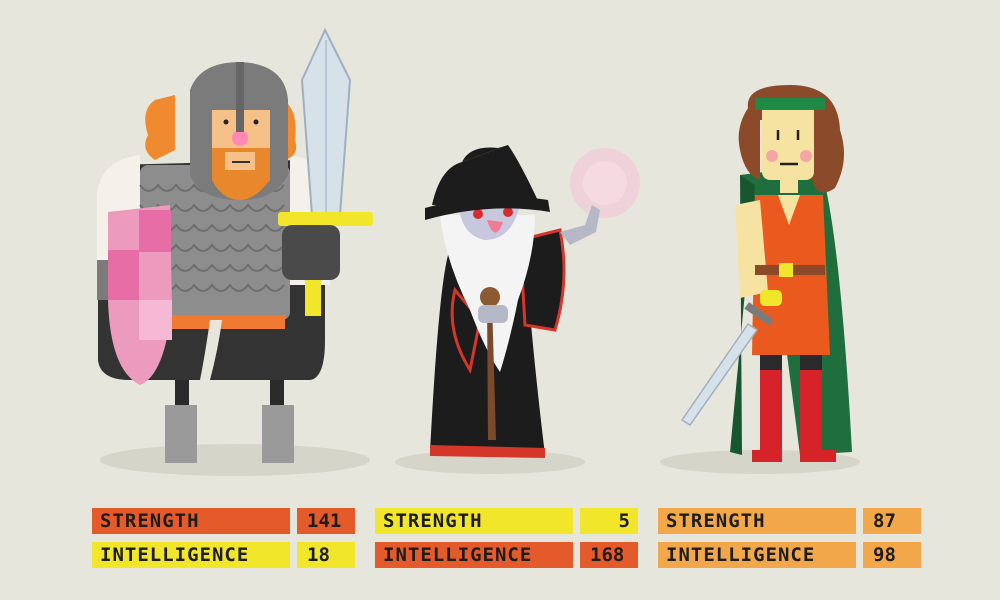  Describe the element at coordinates (326, 521) in the screenshot. I see `warrior-strength-value: 141` at that location.